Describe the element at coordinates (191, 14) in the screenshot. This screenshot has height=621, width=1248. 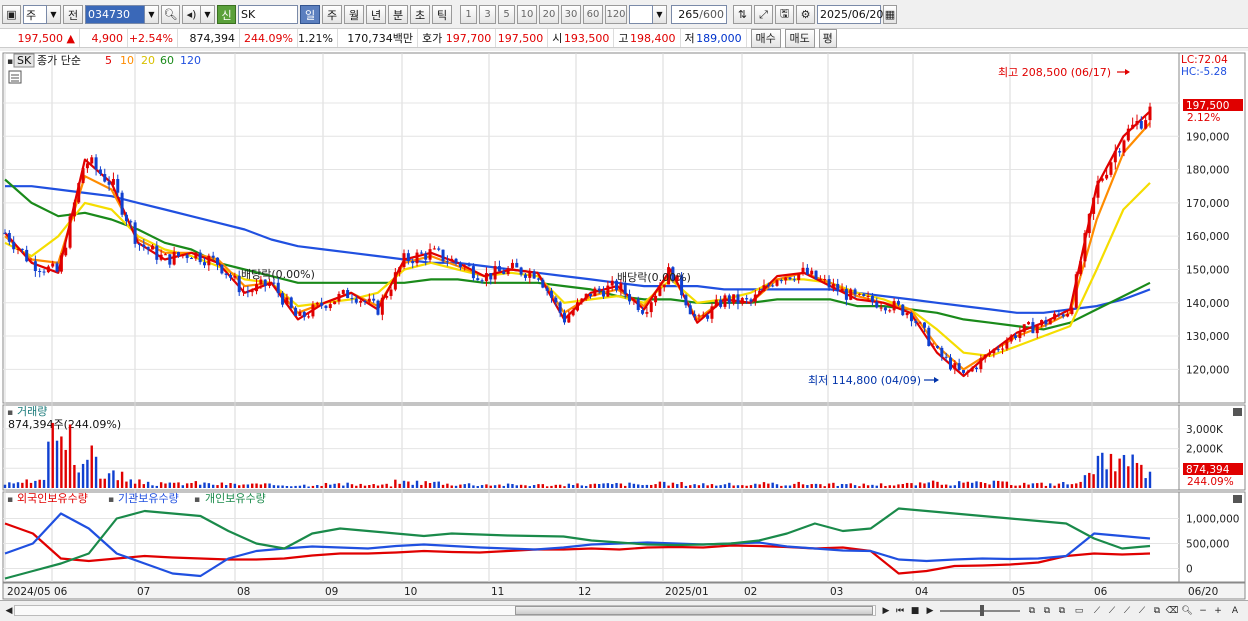
I see `speaker-icon: ◂)` at that location.